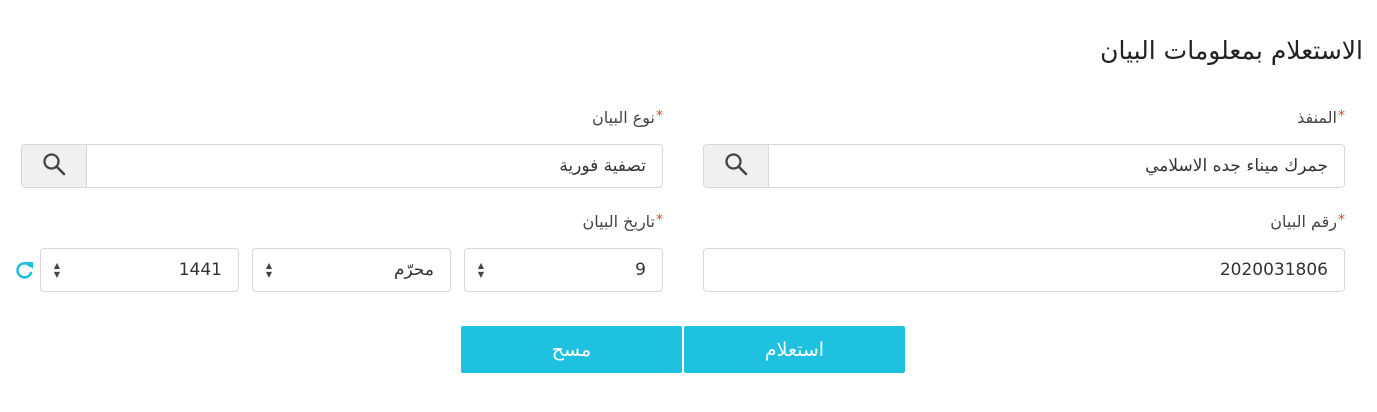  I want to click on year-value: 1441, so click(200, 270).